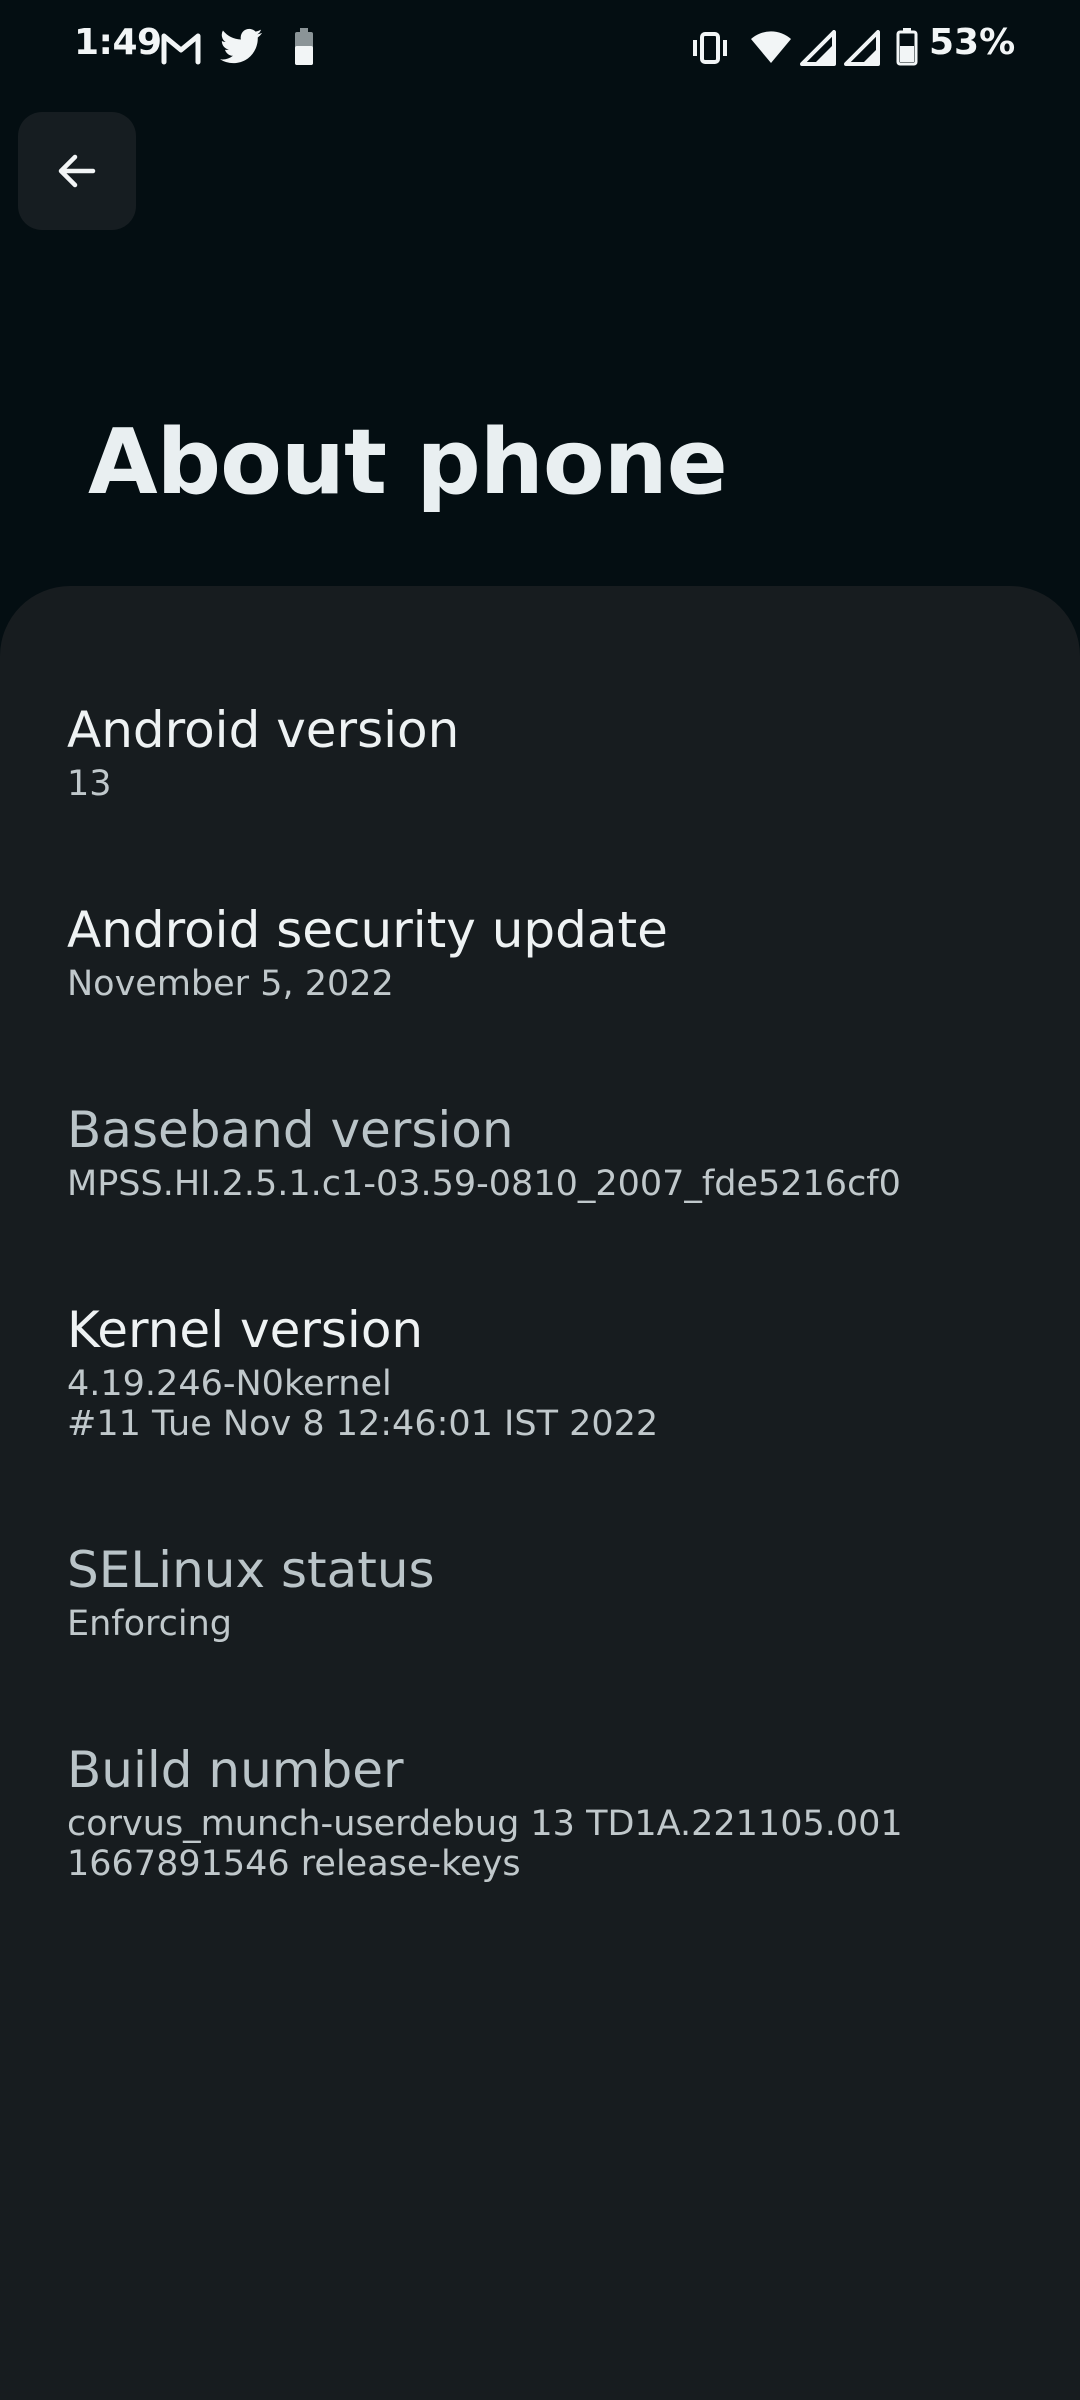 Image resolution: width=1080 pixels, height=2400 pixels. I want to click on pref-title: Baseband version, so click(290, 1130).